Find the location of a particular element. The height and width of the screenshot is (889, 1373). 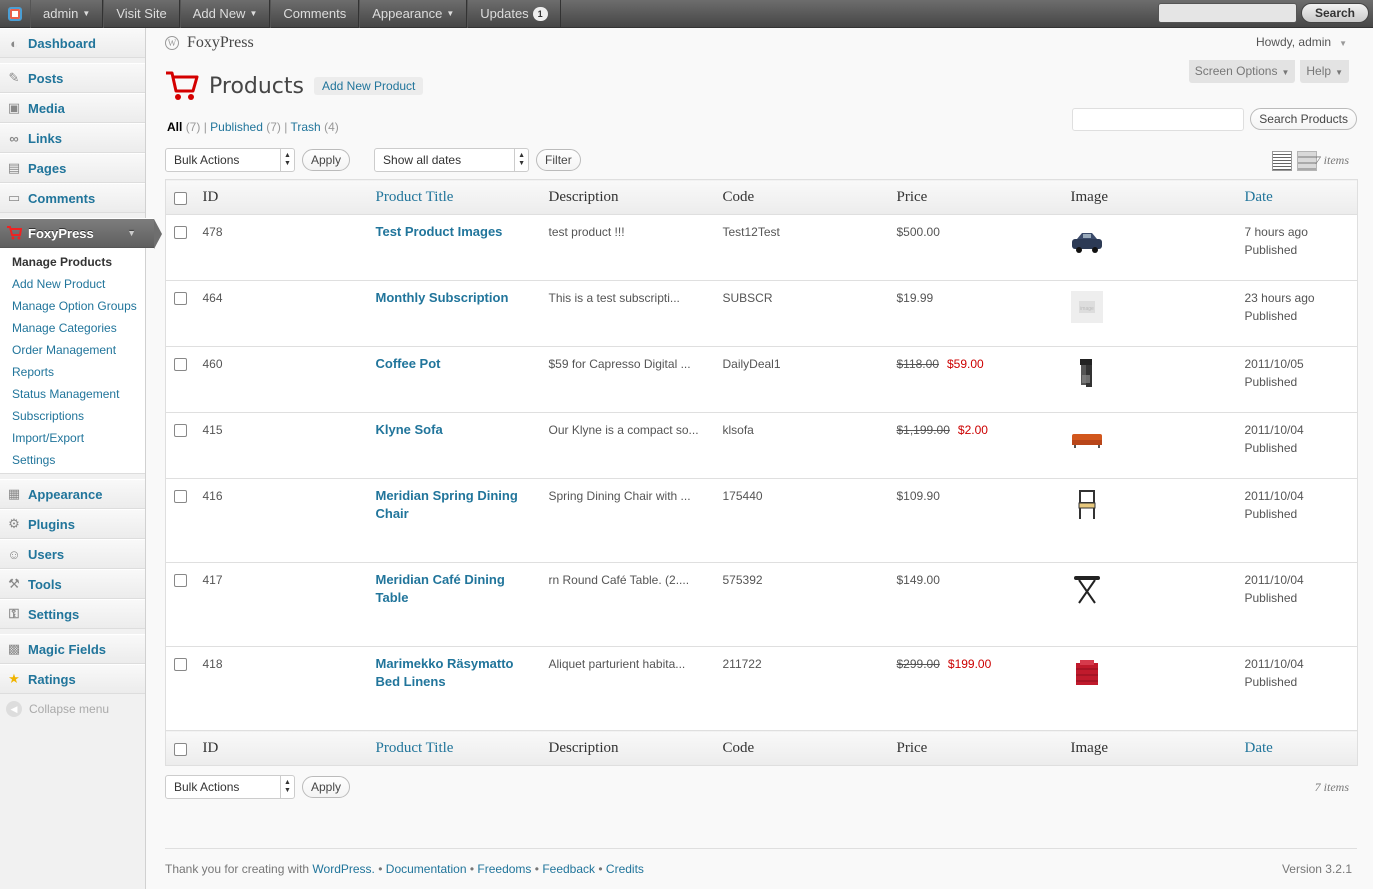

submenu-item-manage-option-groups: Manage Option Groups is located at coordinates (72, 306).